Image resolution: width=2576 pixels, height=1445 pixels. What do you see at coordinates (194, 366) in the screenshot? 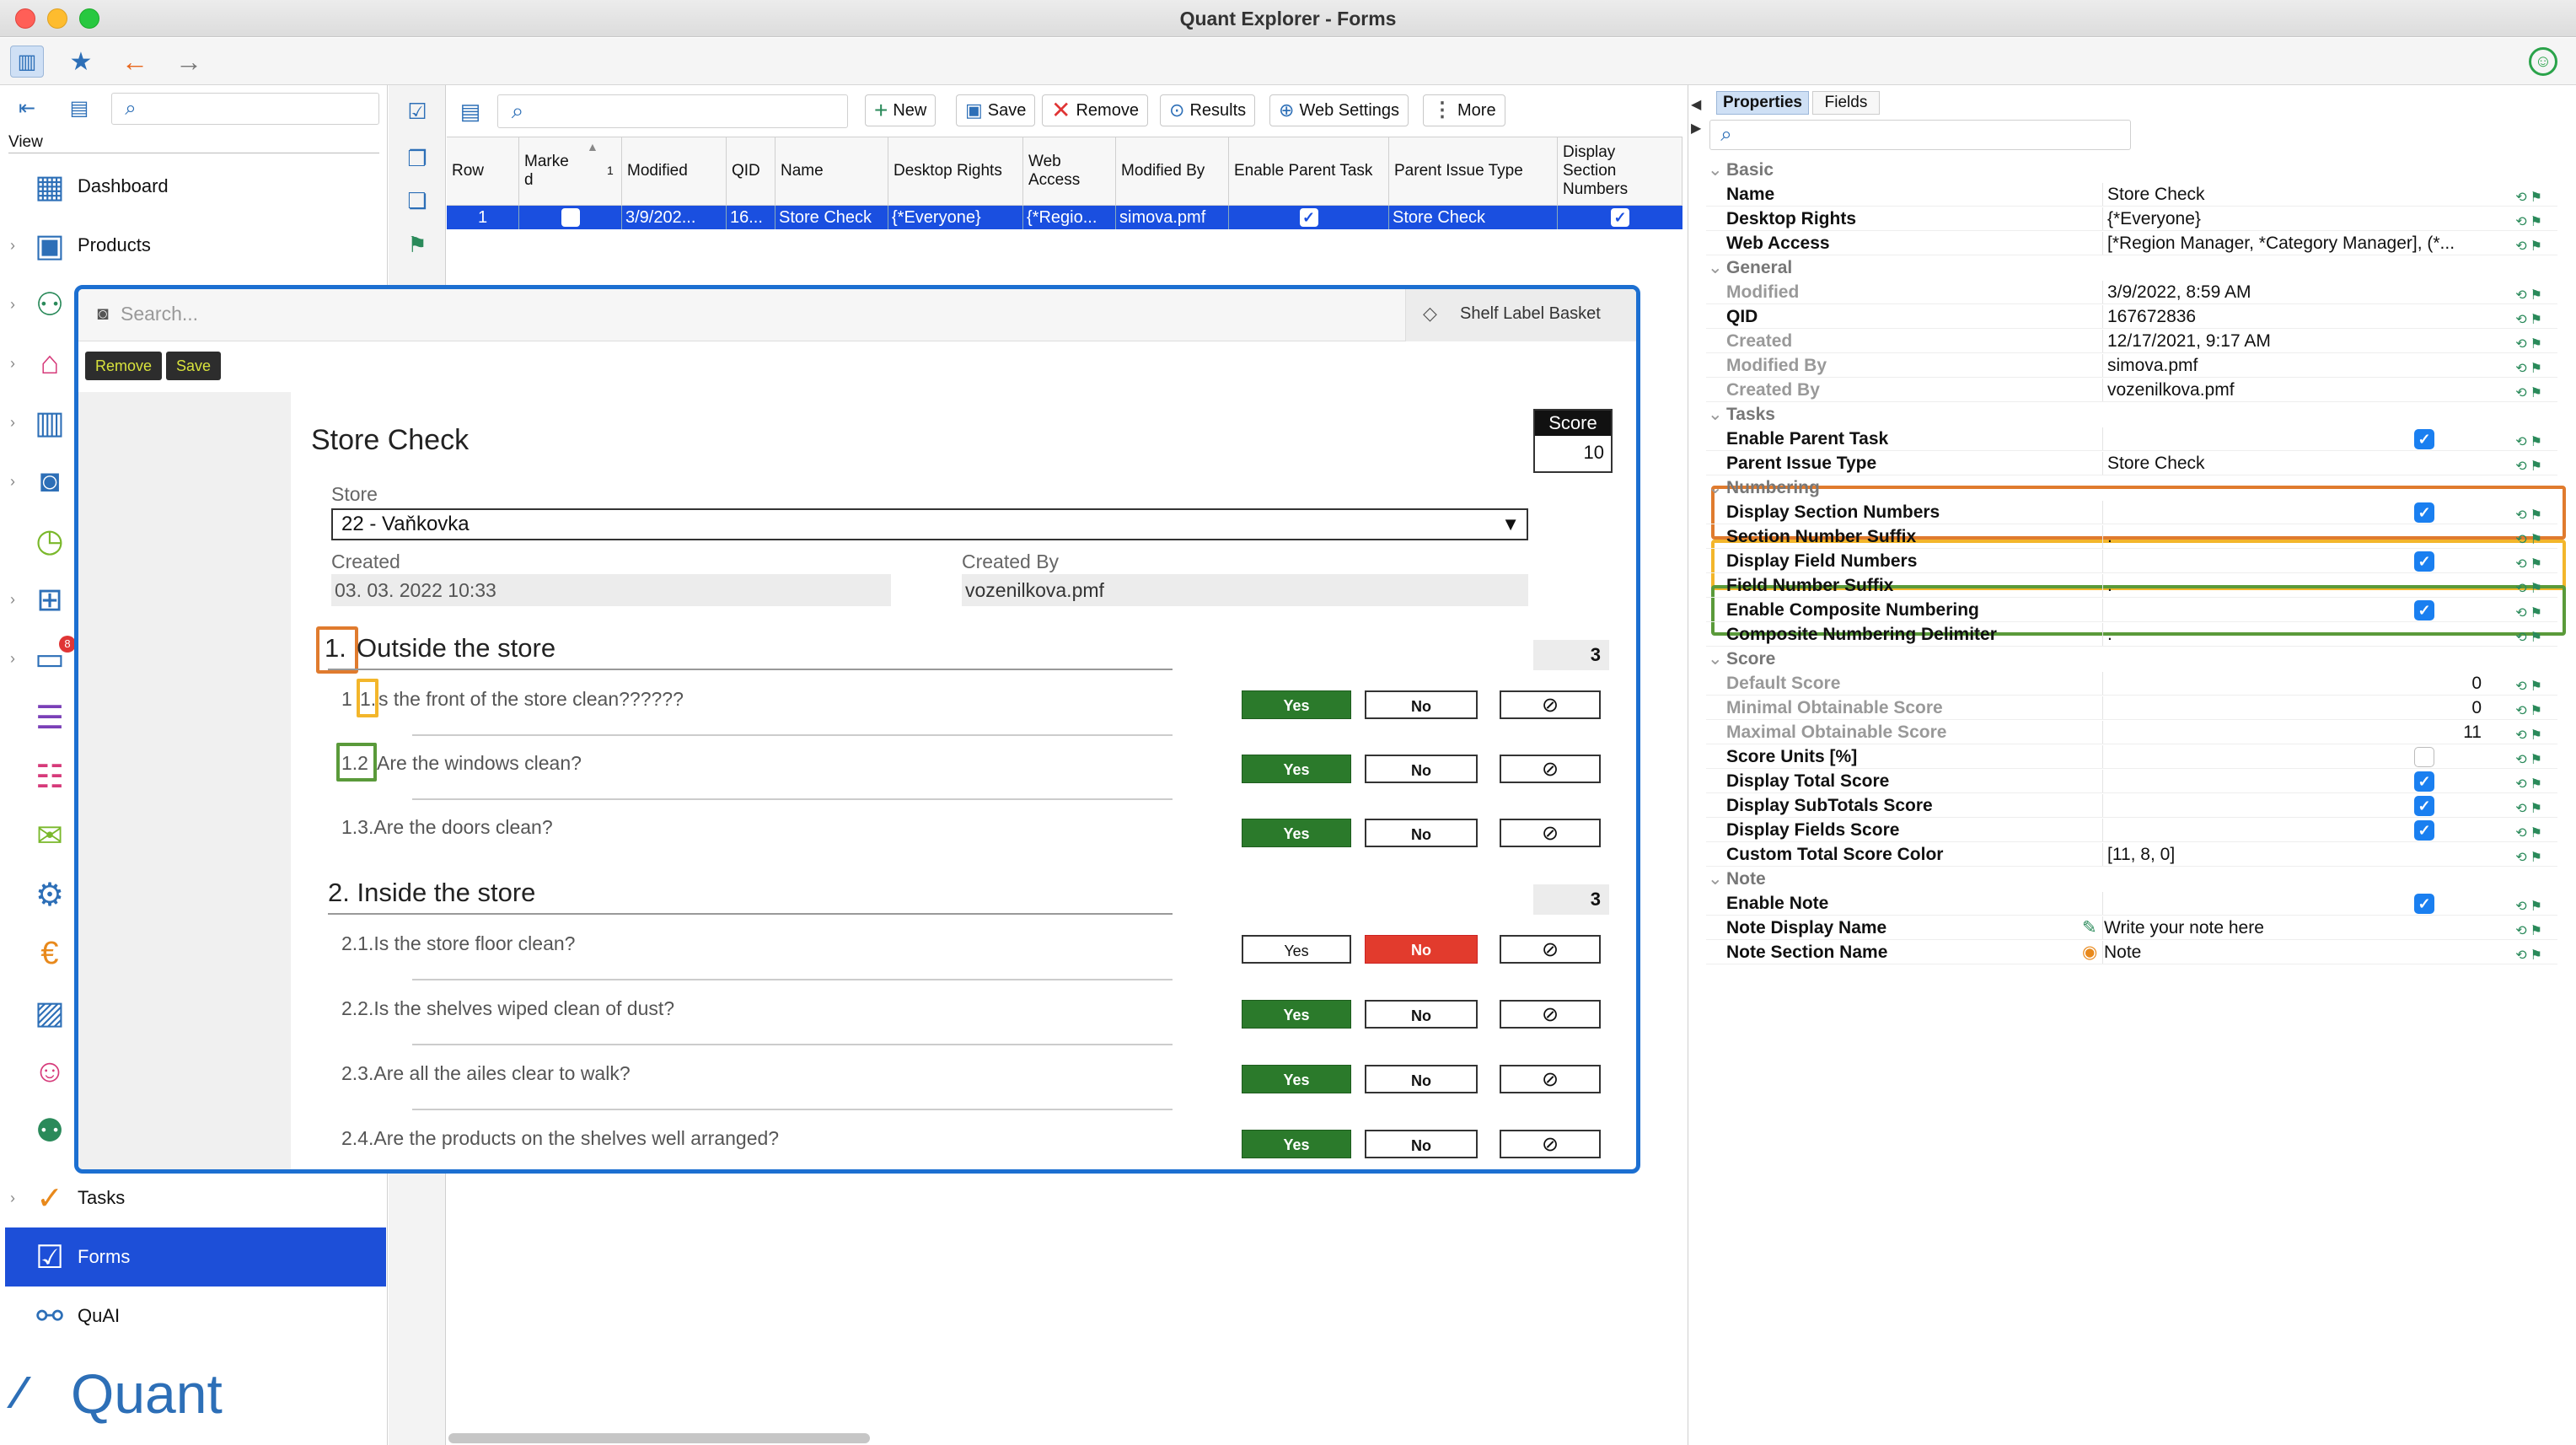
I see `form-save-button: Save` at bounding box center [194, 366].